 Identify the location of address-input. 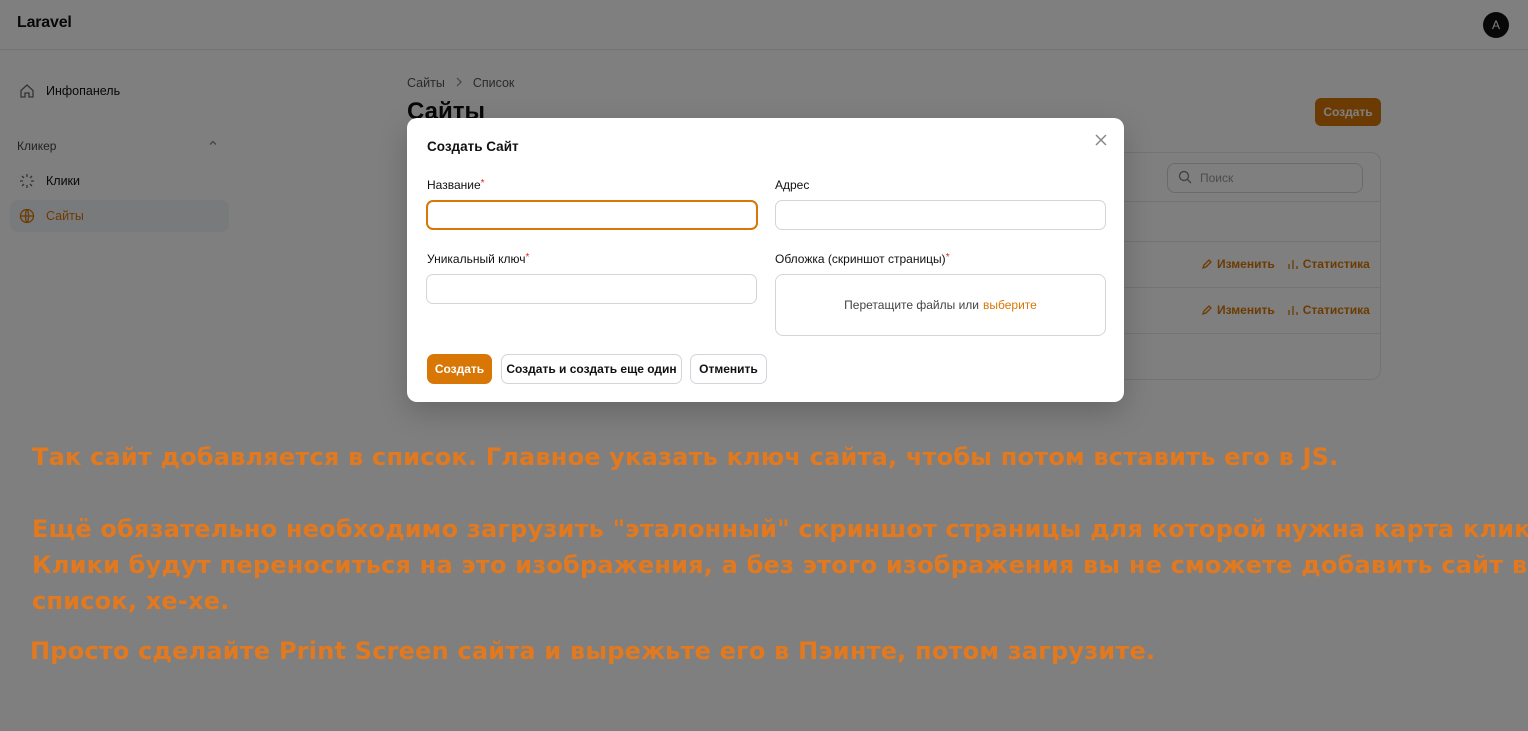
(940, 215).